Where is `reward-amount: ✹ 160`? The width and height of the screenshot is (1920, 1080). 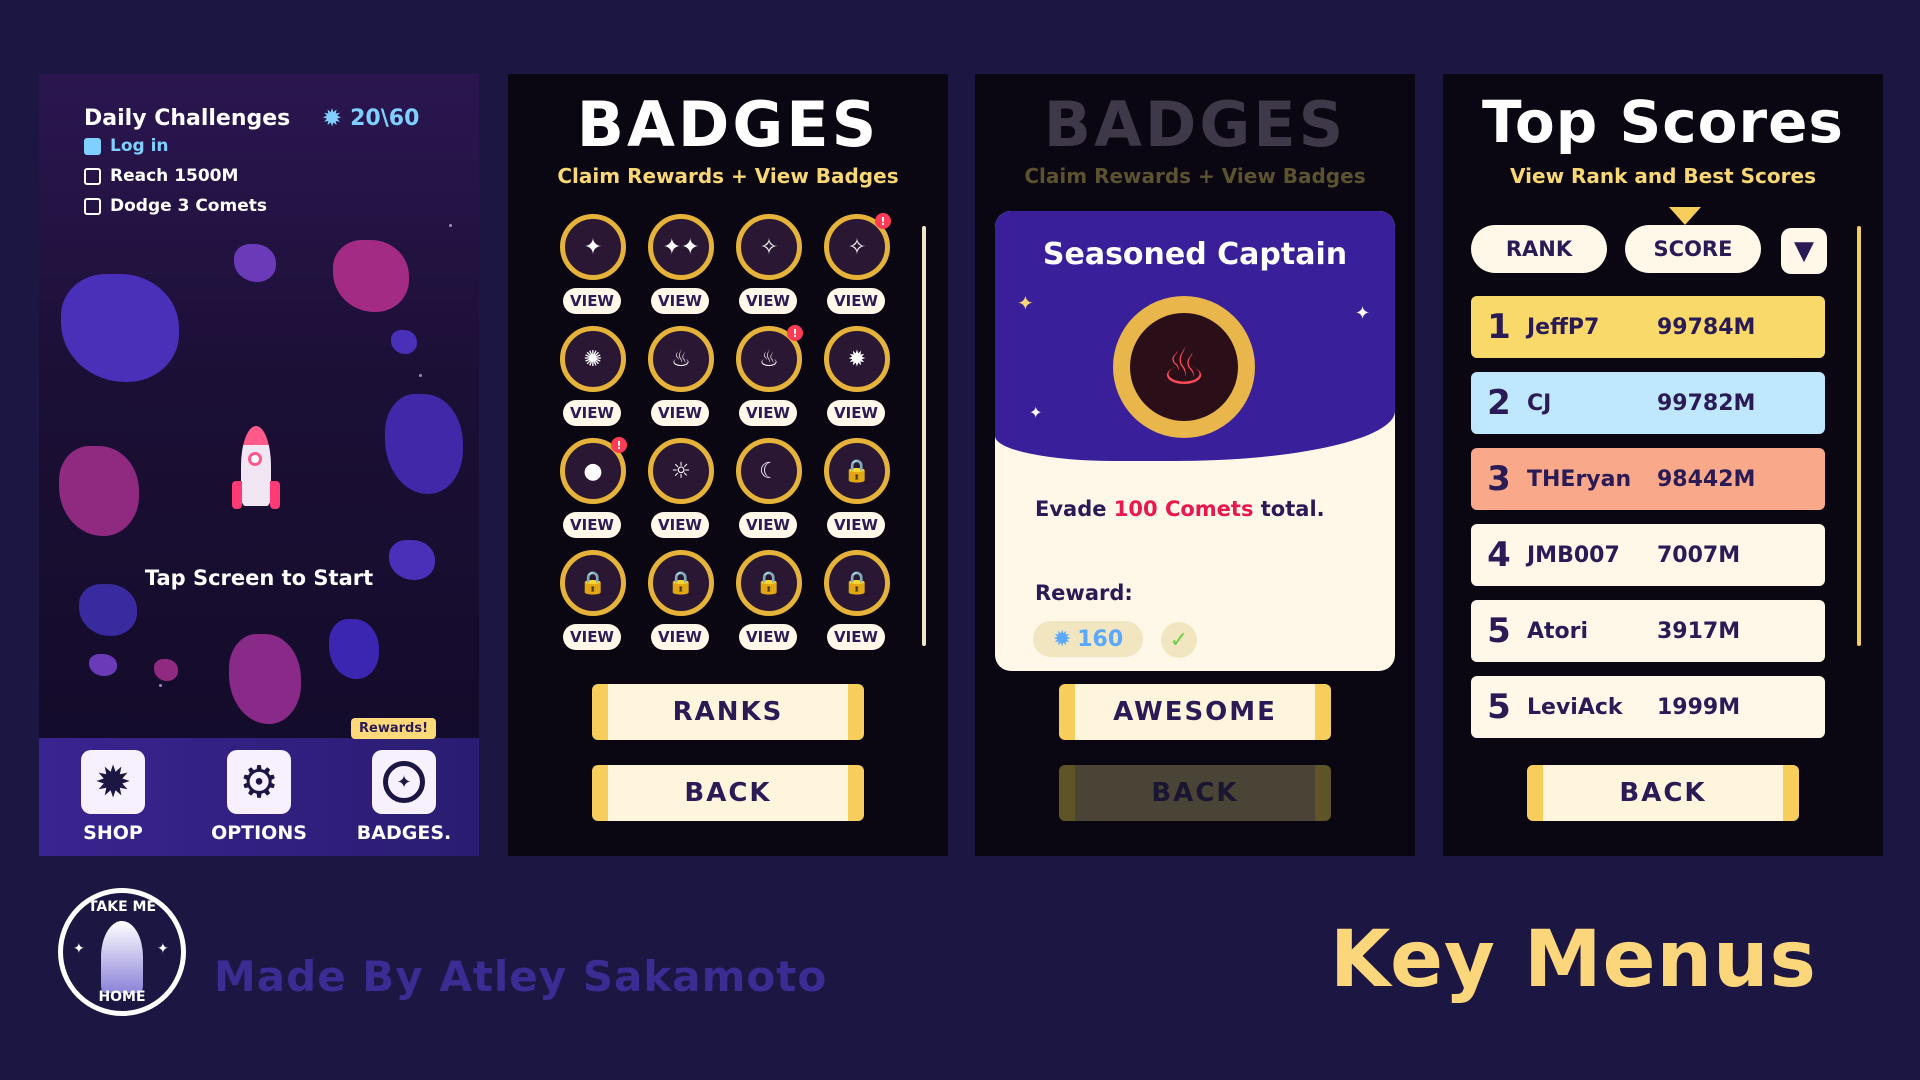
reward-amount: ✹ 160 is located at coordinates (1088, 639).